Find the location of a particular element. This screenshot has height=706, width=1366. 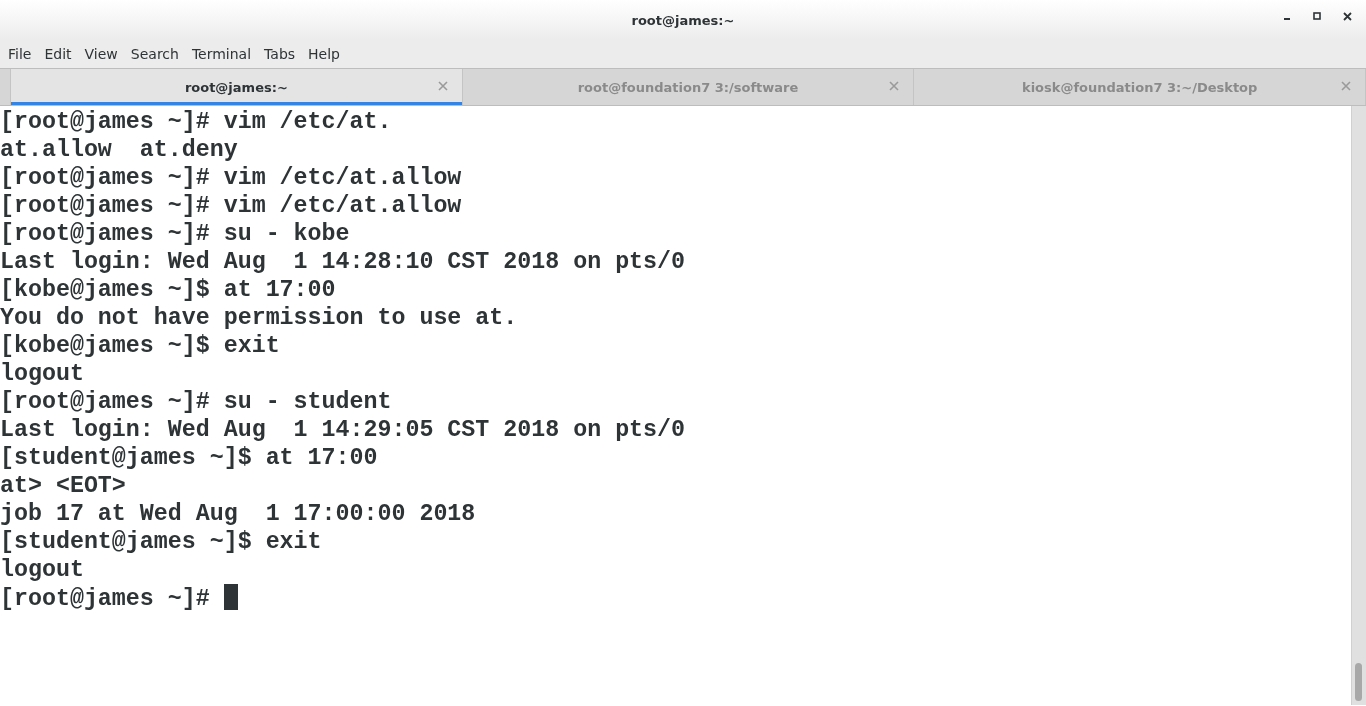

menu-item: Help is located at coordinates (324, 54).